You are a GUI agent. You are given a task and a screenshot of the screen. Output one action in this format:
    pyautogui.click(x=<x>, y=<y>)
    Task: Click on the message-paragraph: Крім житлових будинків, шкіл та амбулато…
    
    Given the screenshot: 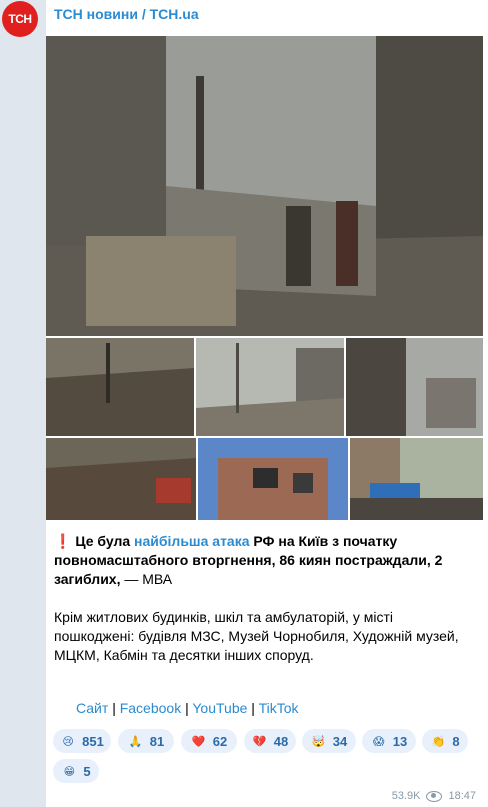 What is the action you would take?
    pyautogui.click(x=256, y=636)
    